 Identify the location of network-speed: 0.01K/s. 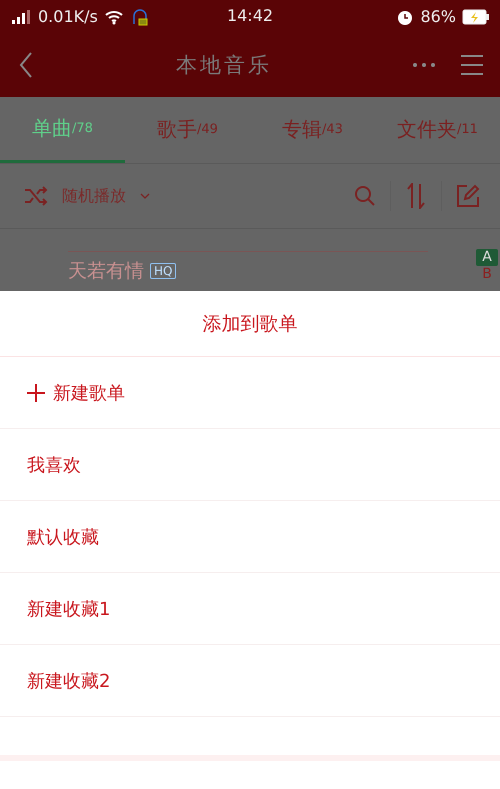
(68, 16).